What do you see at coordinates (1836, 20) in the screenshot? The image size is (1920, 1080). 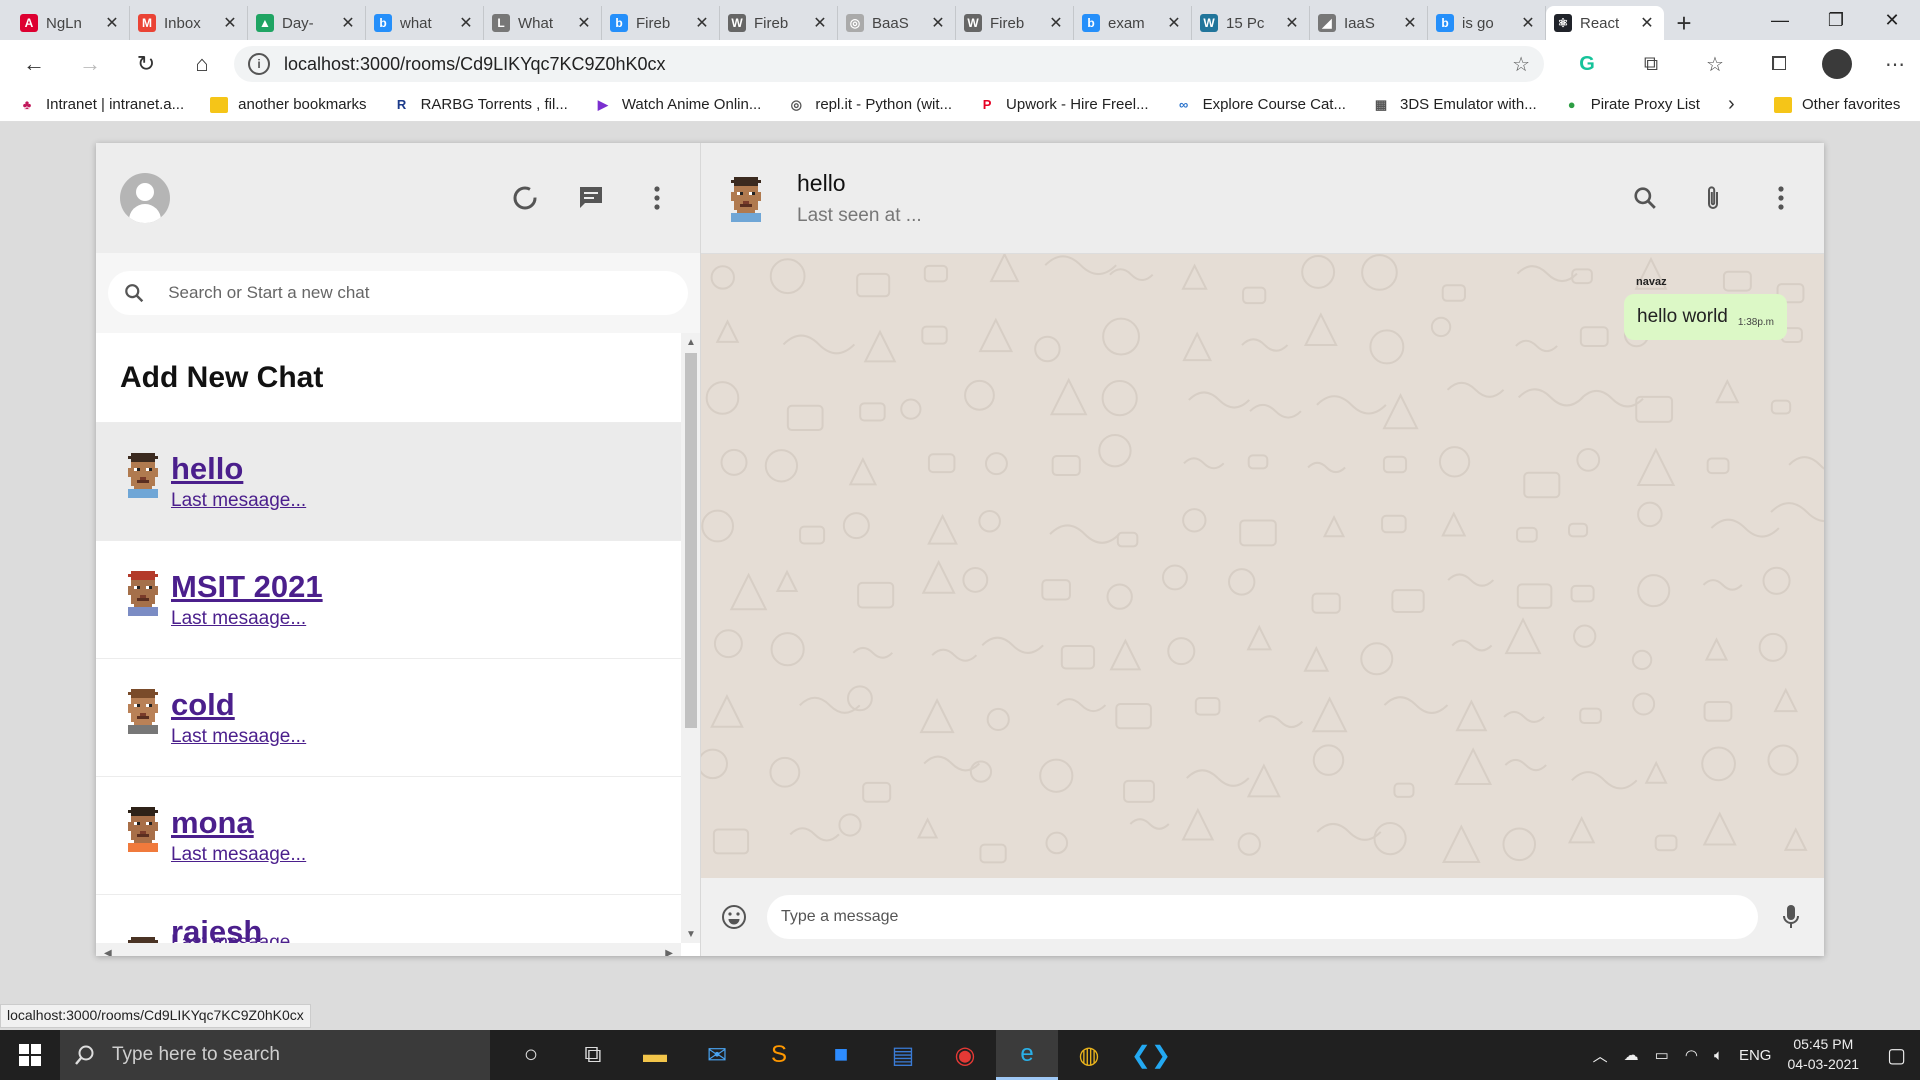 I see `restore-icon: ❐` at bounding box center [1836, 20].